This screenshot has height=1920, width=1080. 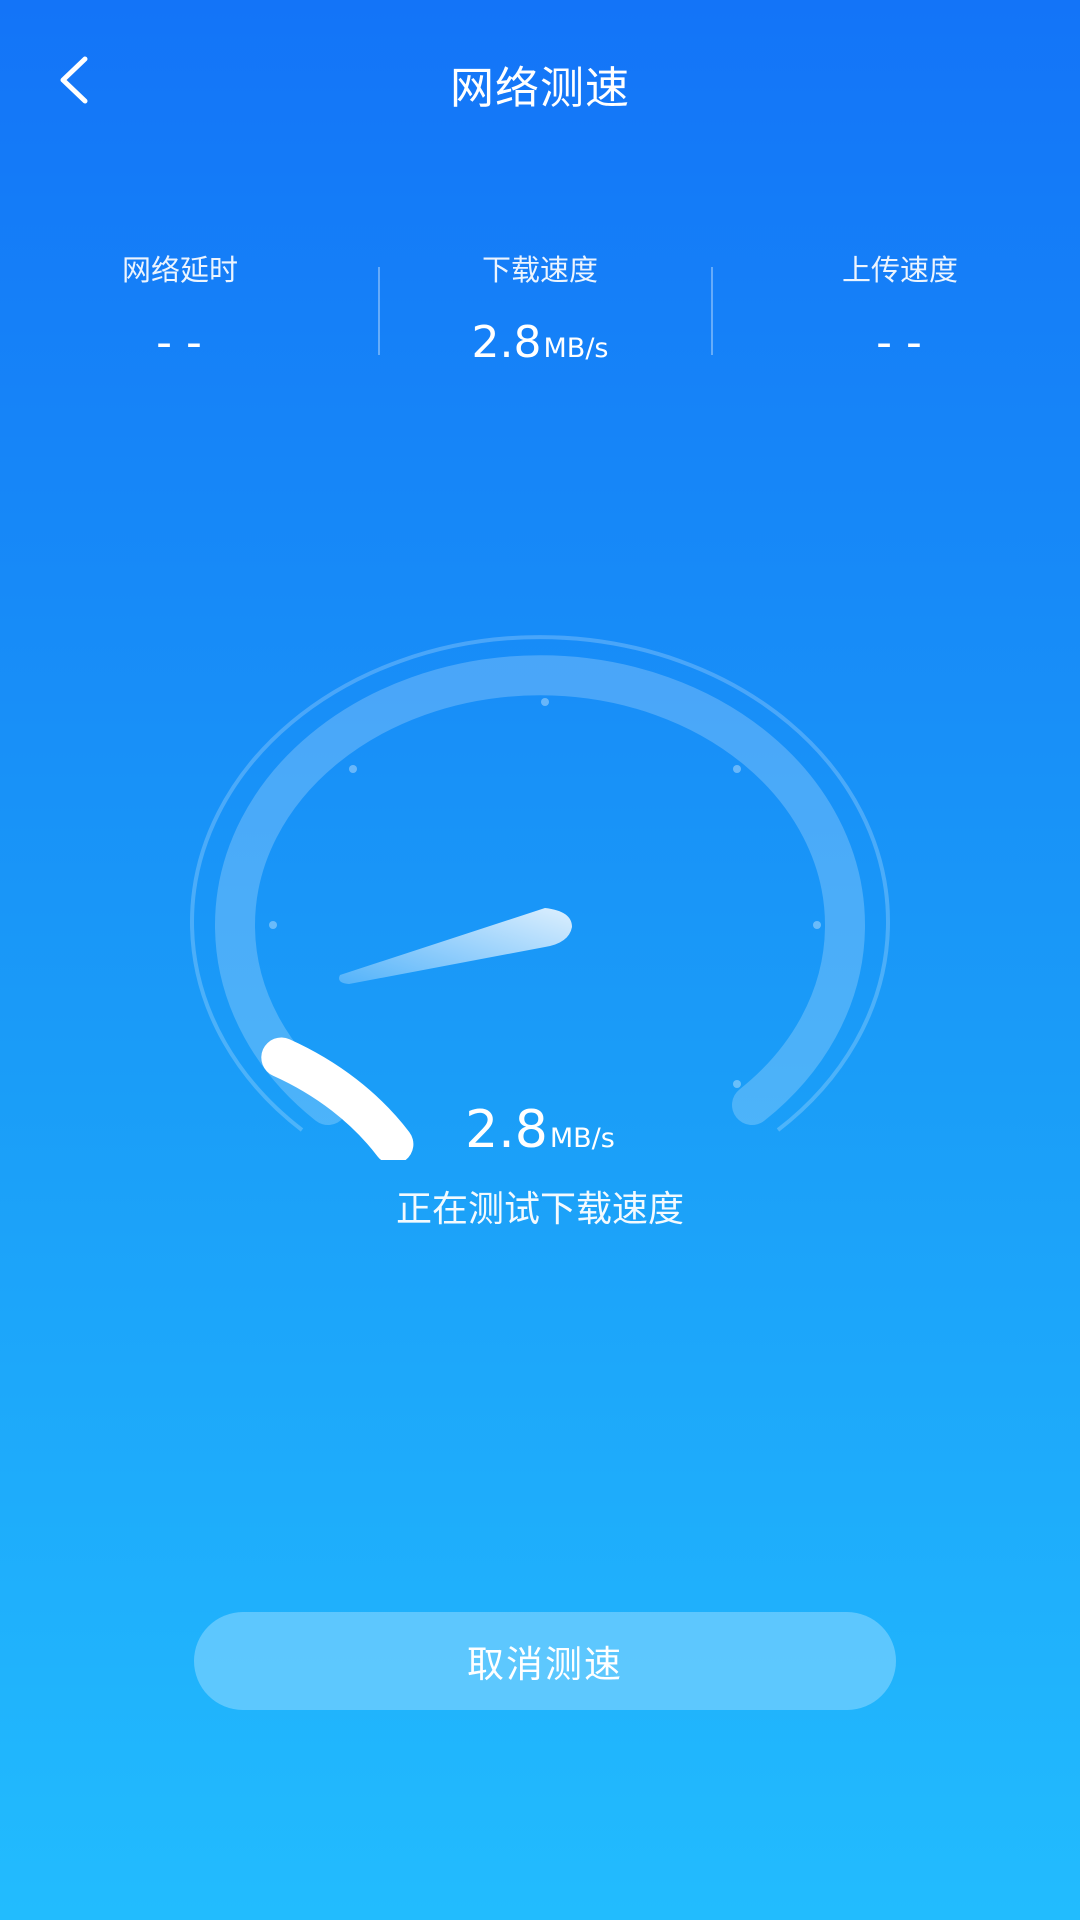 I want to click on stats-bar: 网络延时 - - 下载速度 2.8 MB/s 上传速度 - -, so click(x=540, y=306).